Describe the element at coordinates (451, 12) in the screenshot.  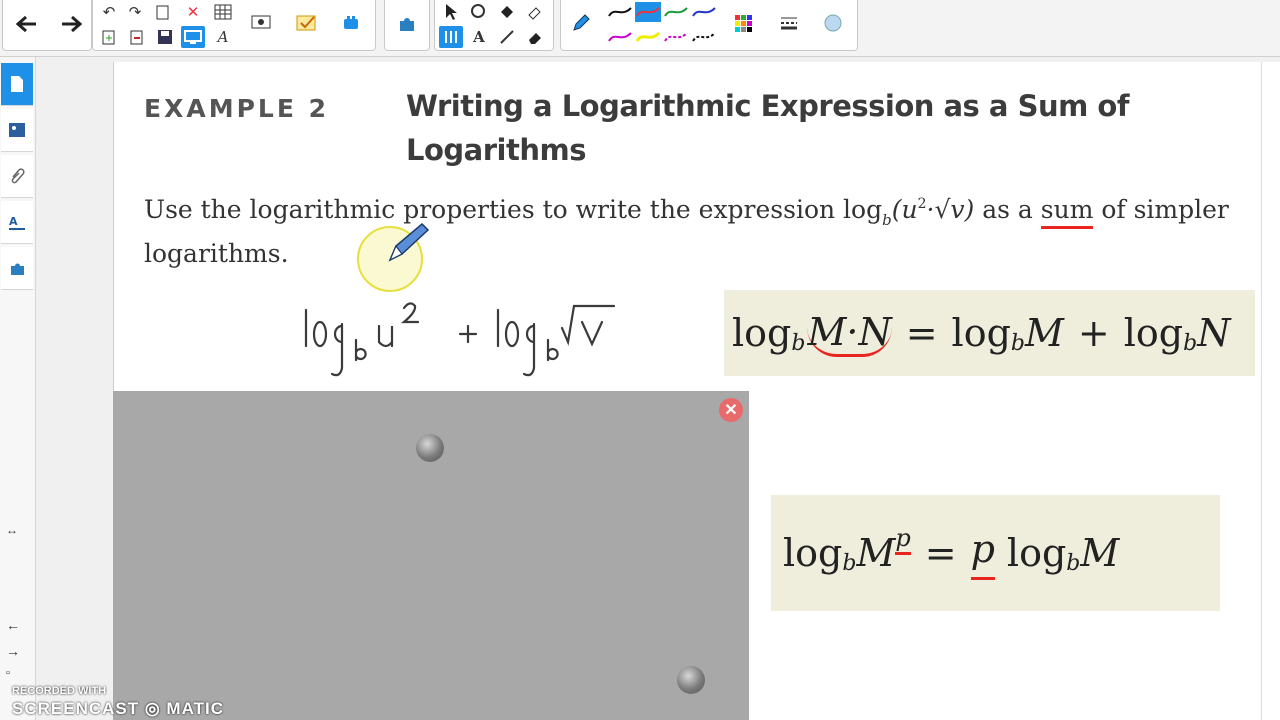
I see `select-arrow-icon` at that location.